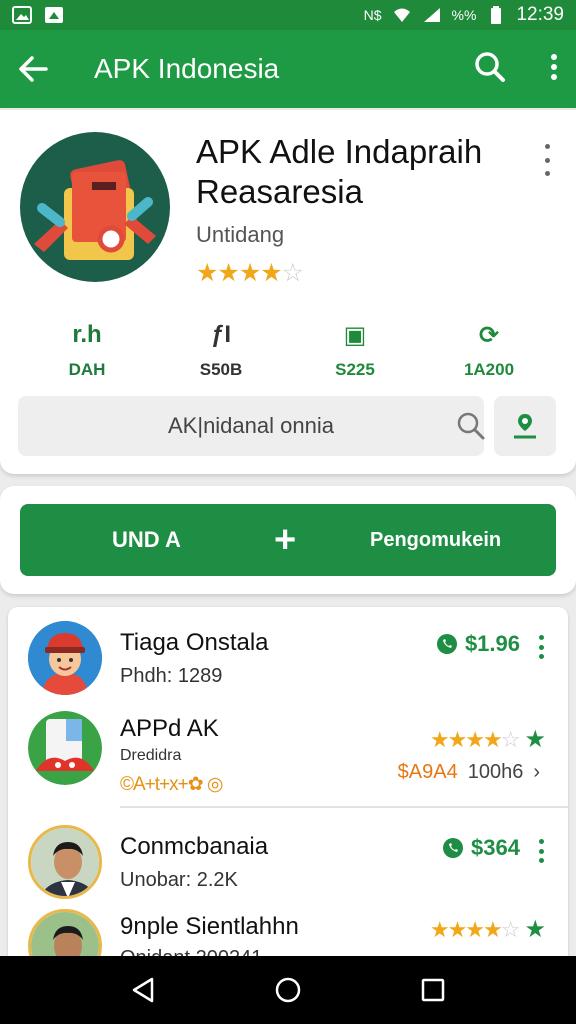 The height and width of the screenshot is (1024, 576). What do you see at coordinates (355, 335) in the screenshot?
I see `stat-icon: ▣` at bounding box center [355, 335].